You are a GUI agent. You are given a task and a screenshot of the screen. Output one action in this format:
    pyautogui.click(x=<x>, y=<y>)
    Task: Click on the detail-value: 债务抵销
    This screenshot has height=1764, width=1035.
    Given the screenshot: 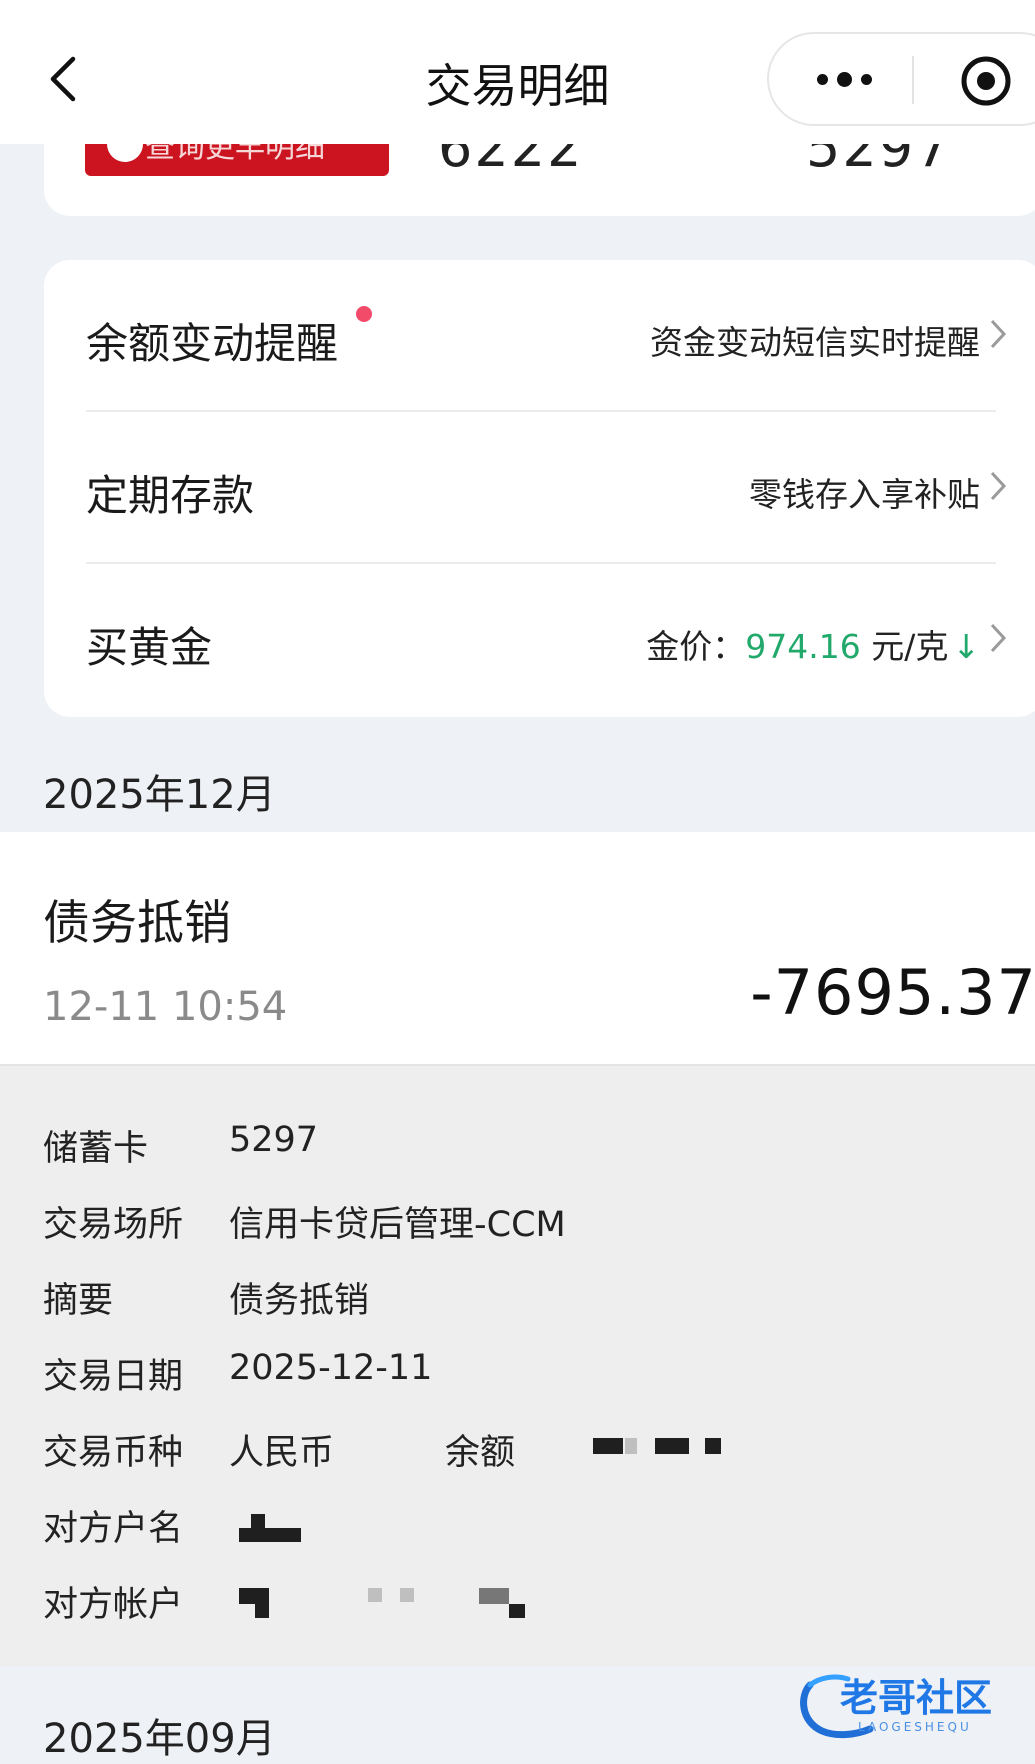 What is the action you would take?
    pyautogui.click(x=299, y=1301)
    